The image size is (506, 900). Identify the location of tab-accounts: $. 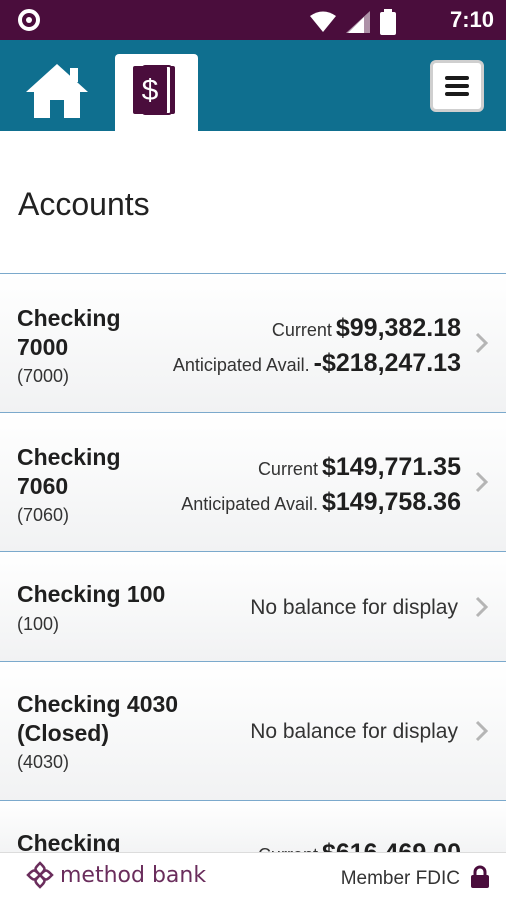
(156, 92).